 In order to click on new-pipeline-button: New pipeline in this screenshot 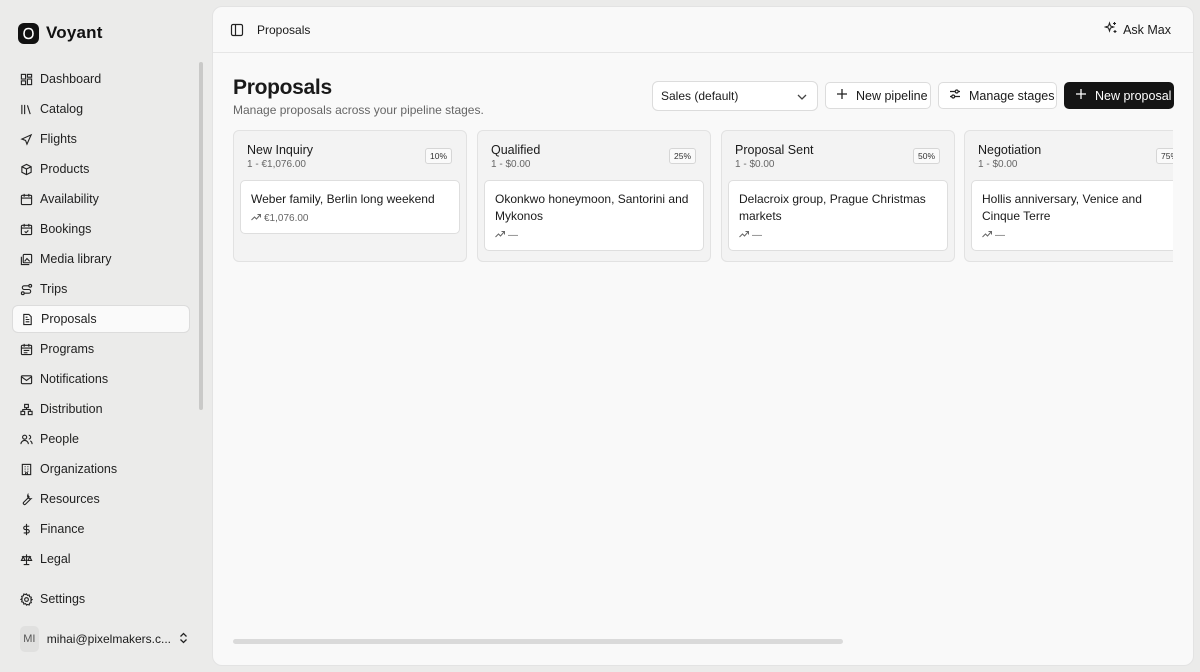, I will do `click(878, 95)`.